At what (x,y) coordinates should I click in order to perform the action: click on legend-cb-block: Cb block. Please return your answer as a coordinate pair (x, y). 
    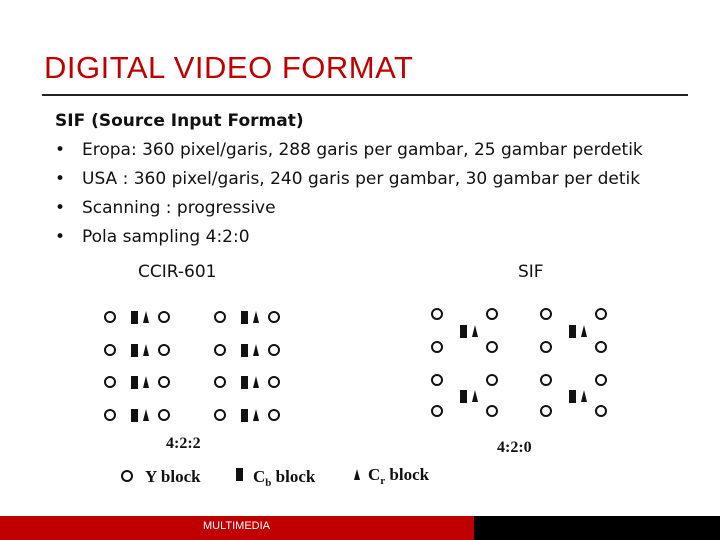
    Looking at the image, I should click on (284, 478).